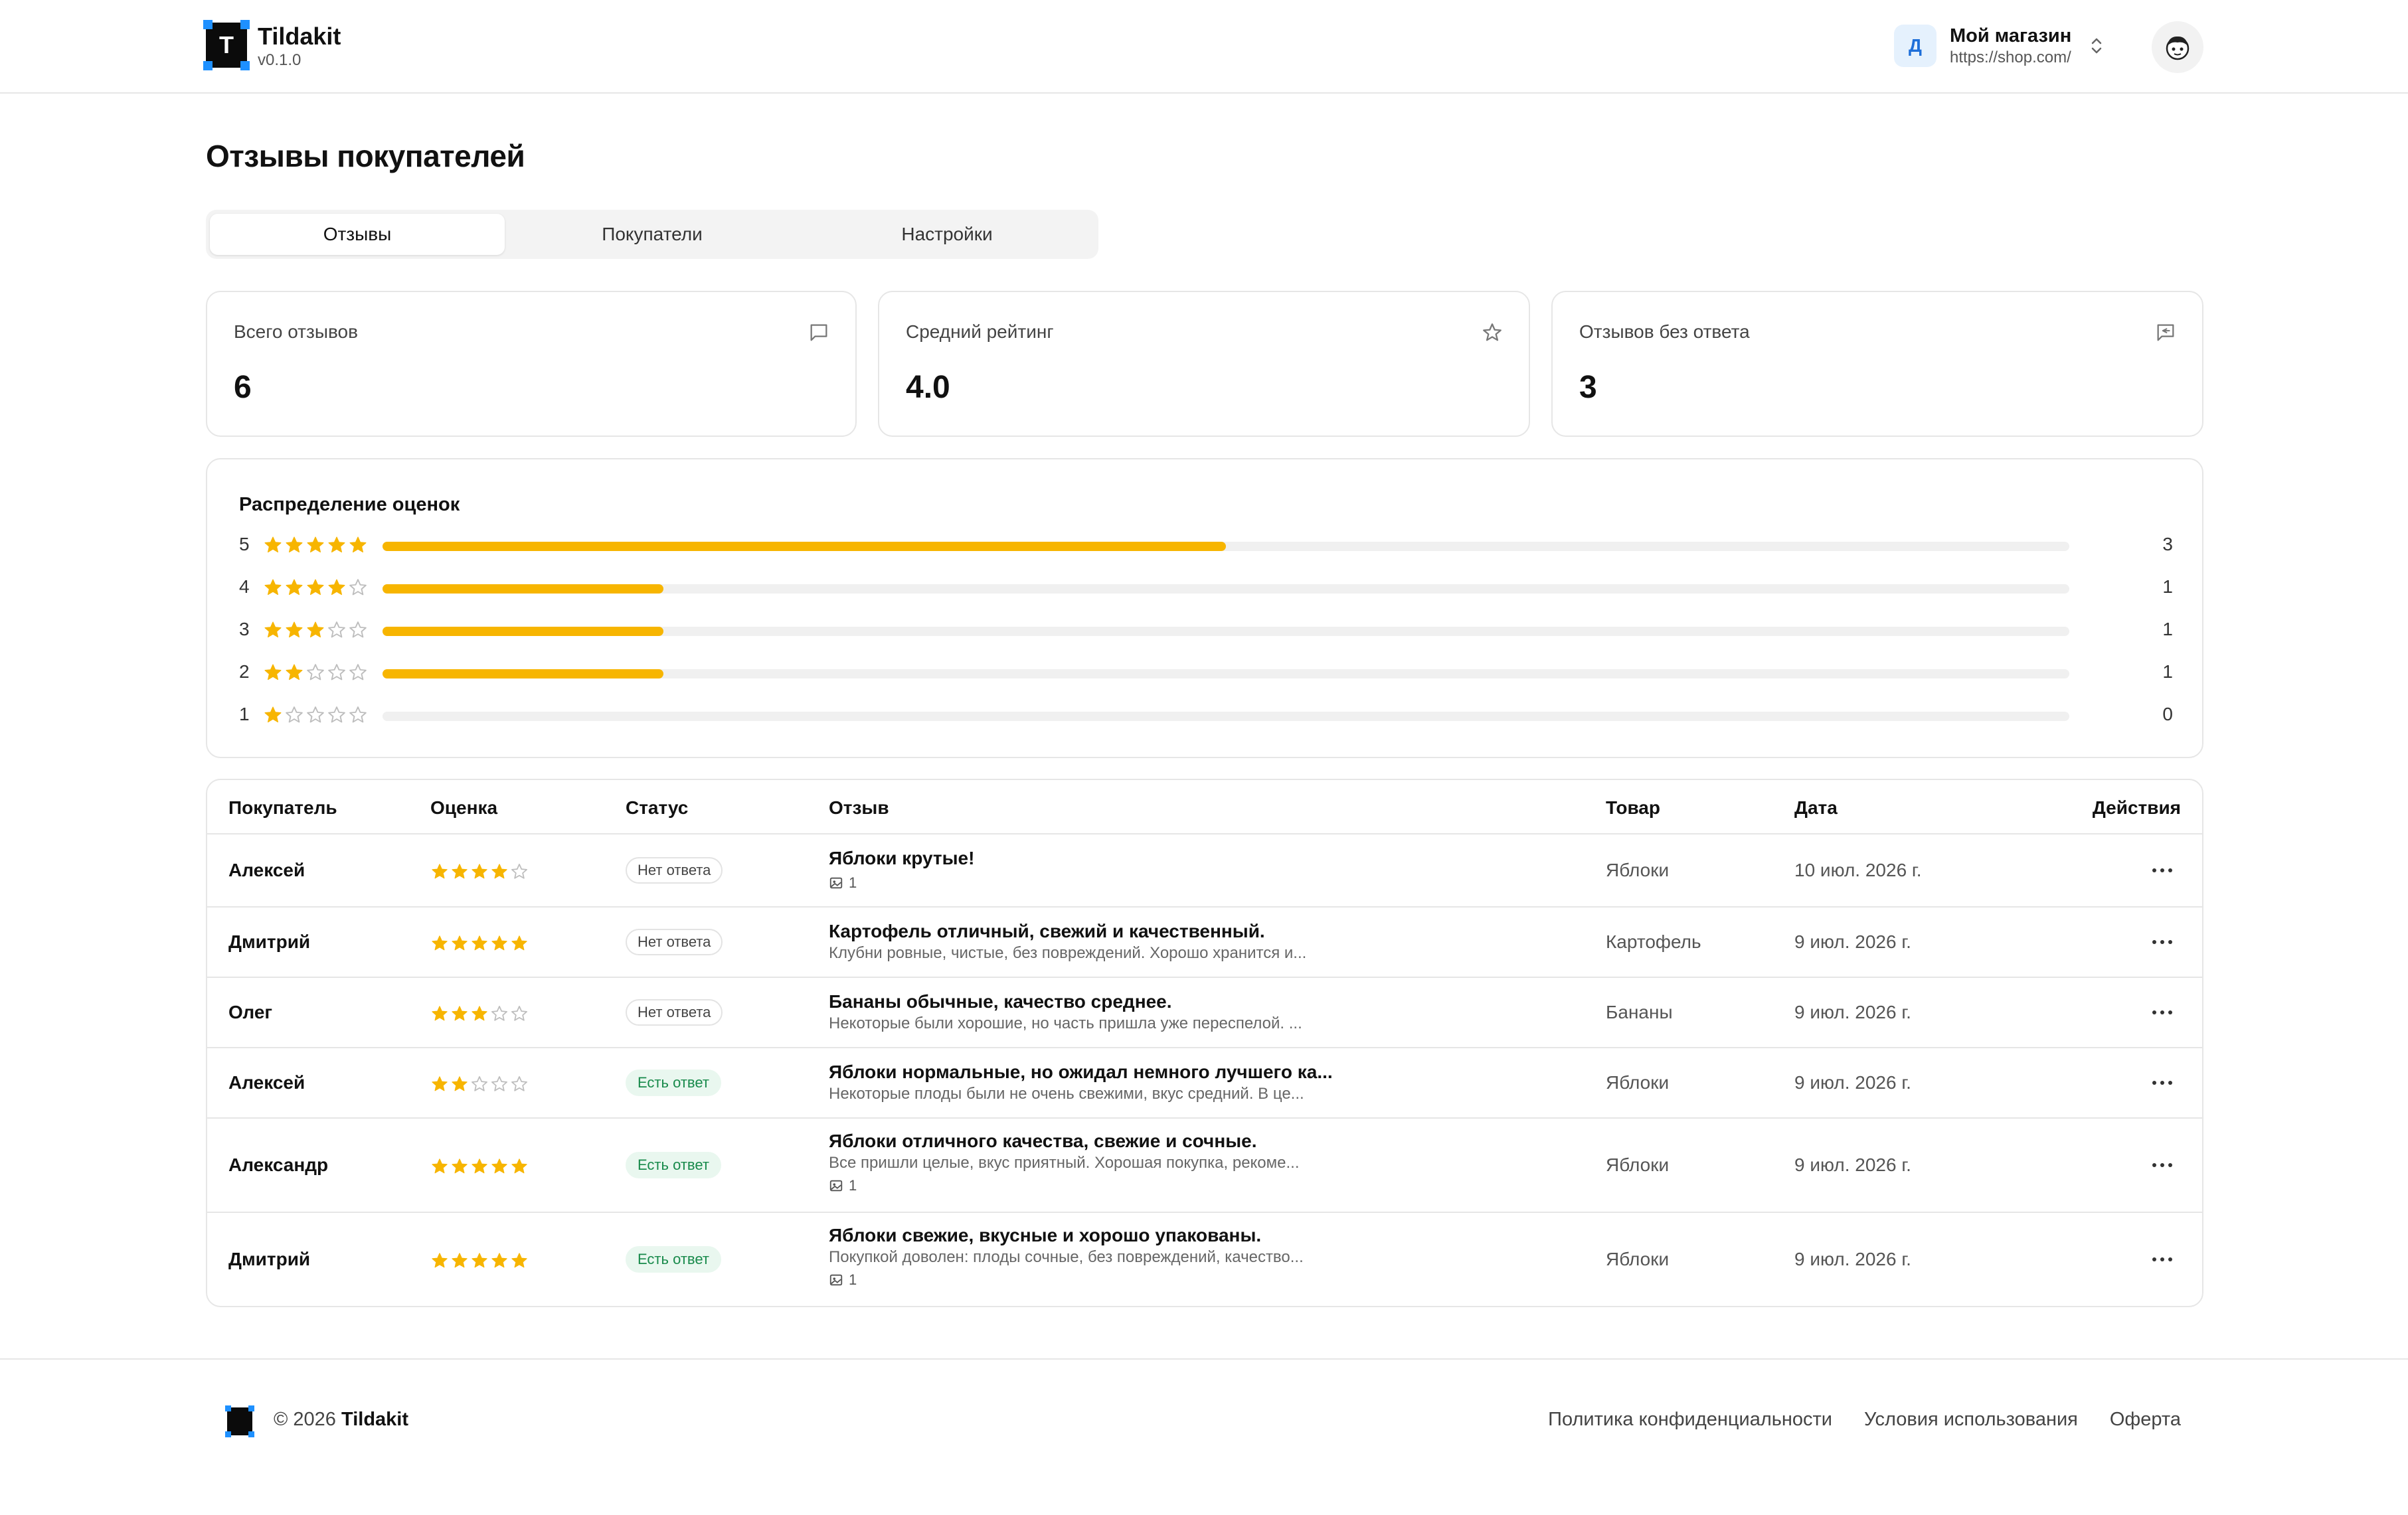  What do you see at coordinates (2011, 35) in the screenshot?
I see `store-name: Мой магазин` at bounding box center [2011, 35].